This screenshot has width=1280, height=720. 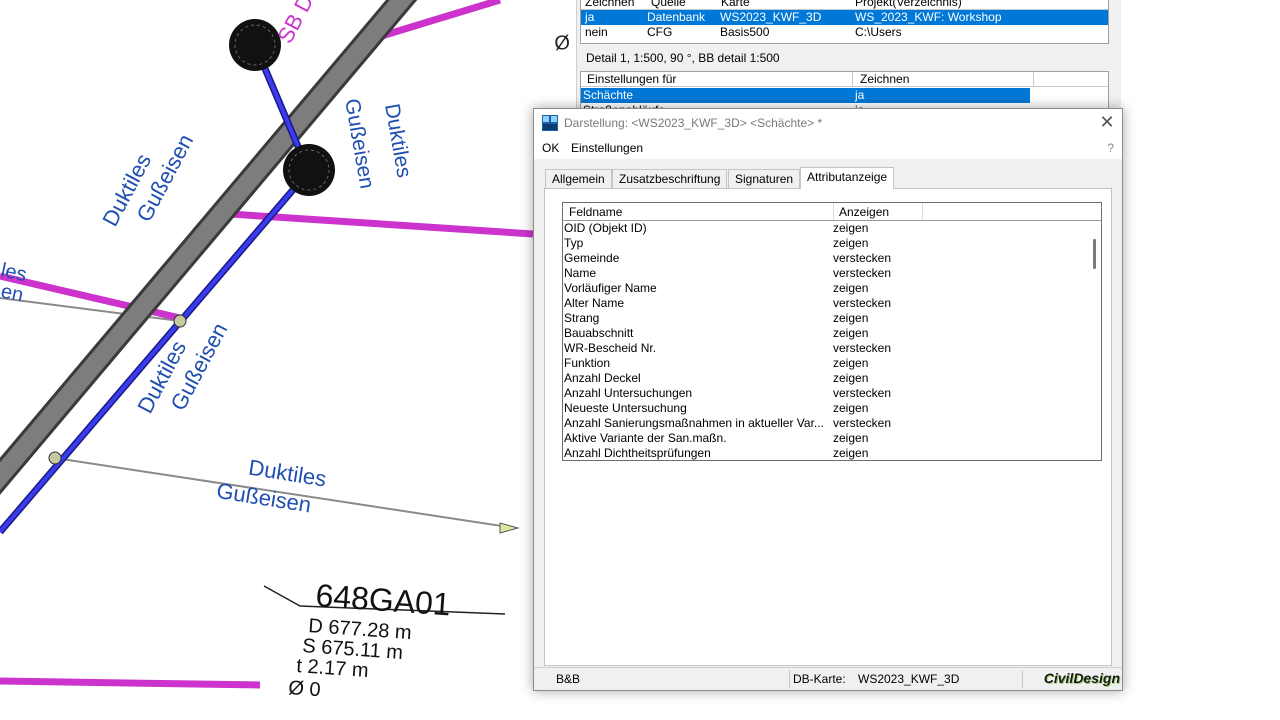 What do you see at coordinates (825, 348) in the screenshot?
I see `attribute-row: WR-Bescheid Nr. verstecken` at bounding box center [825, 348].